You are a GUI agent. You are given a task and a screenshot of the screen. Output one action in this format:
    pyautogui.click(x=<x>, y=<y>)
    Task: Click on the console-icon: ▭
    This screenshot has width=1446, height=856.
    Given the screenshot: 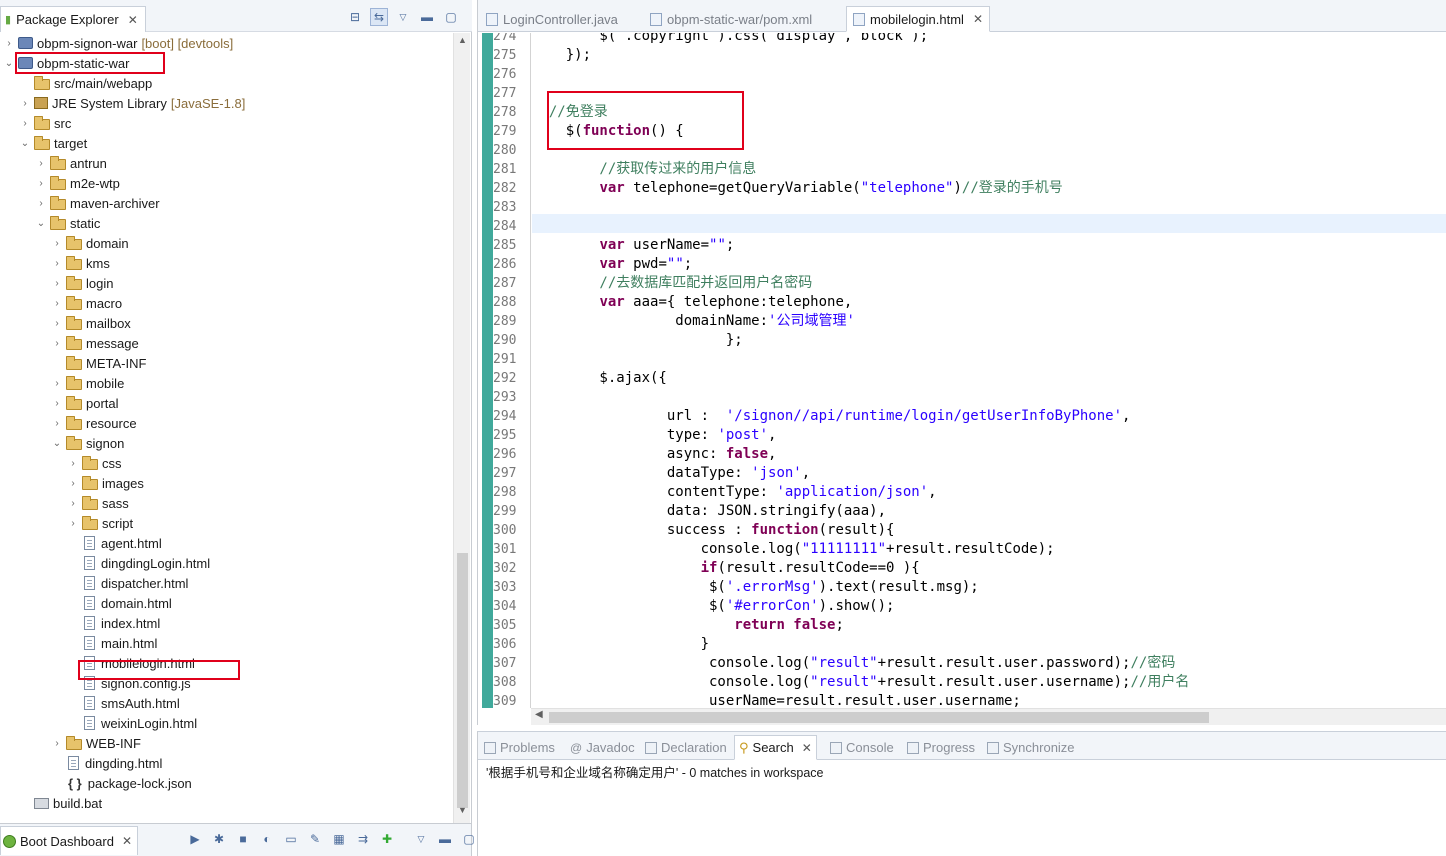 What is the action you would take?
    pyautogui.click(x=291, y=839)
    